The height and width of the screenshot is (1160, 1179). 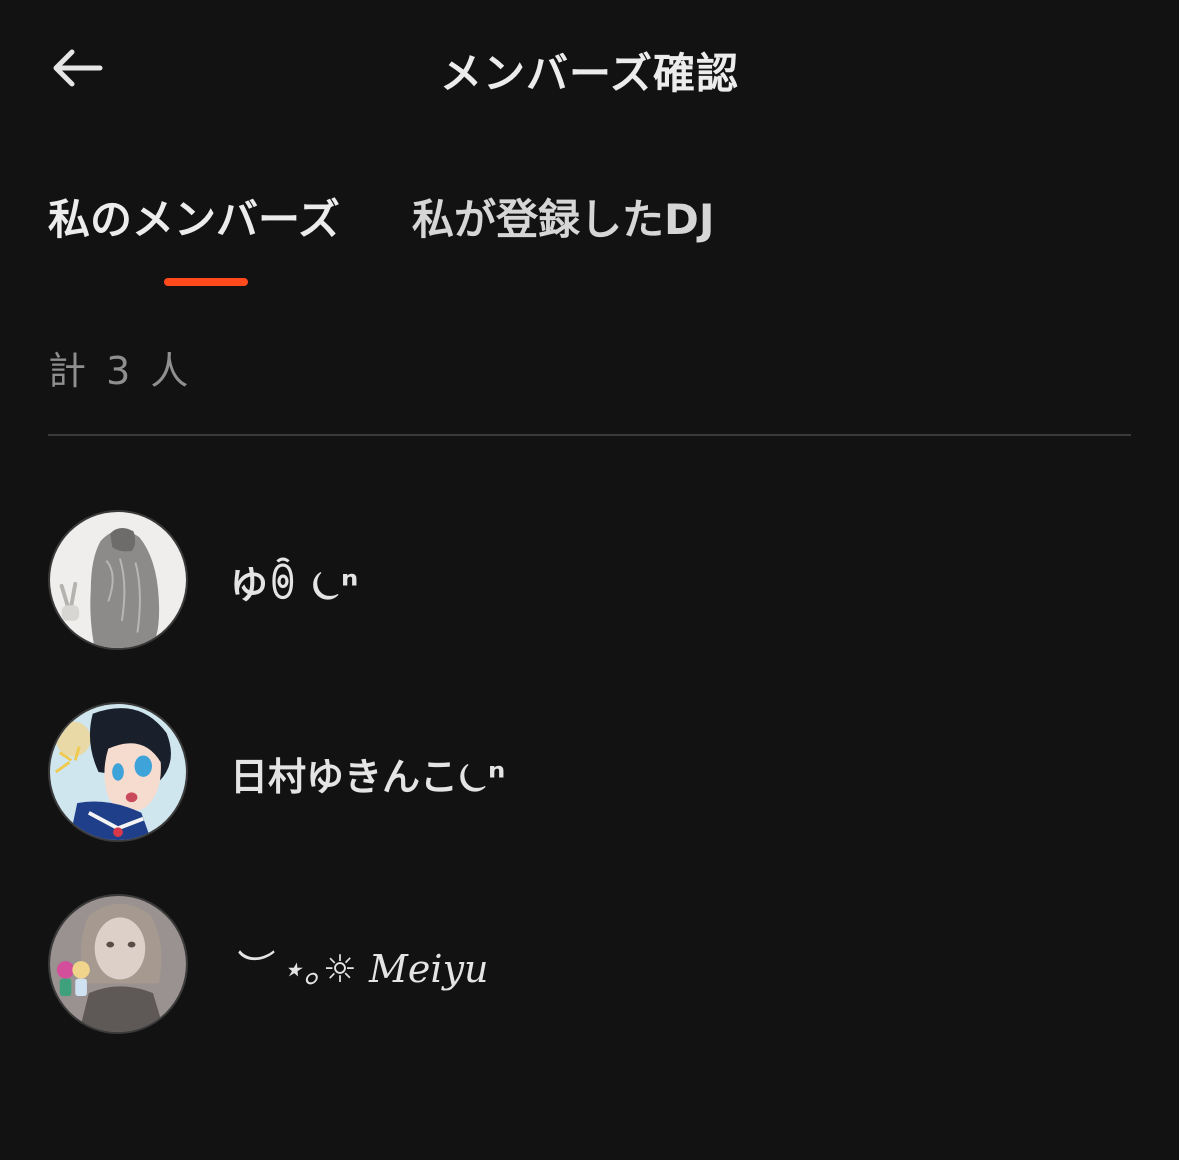 What do you see at coordinates (120, 371) in the screenshot?
I see `member-count: 計 3 人` at bounding box center [120, 371].